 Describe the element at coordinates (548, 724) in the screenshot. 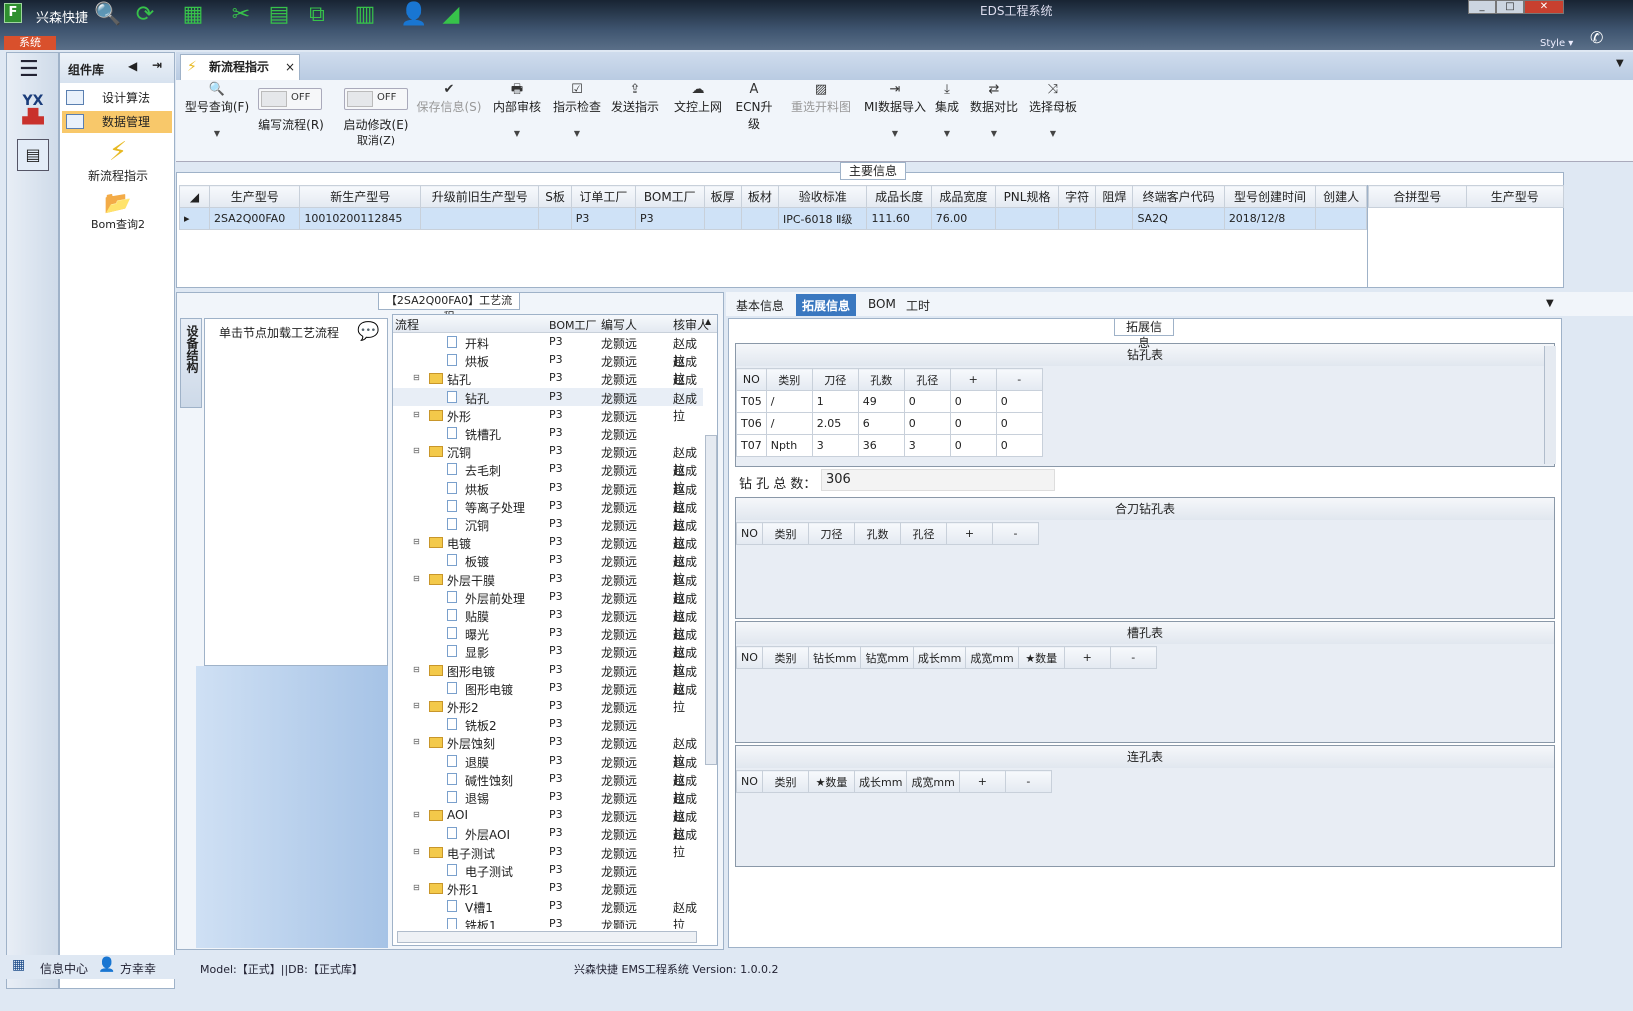

I see `tree-node: 铣板2 P3 龙颢远` at that location.